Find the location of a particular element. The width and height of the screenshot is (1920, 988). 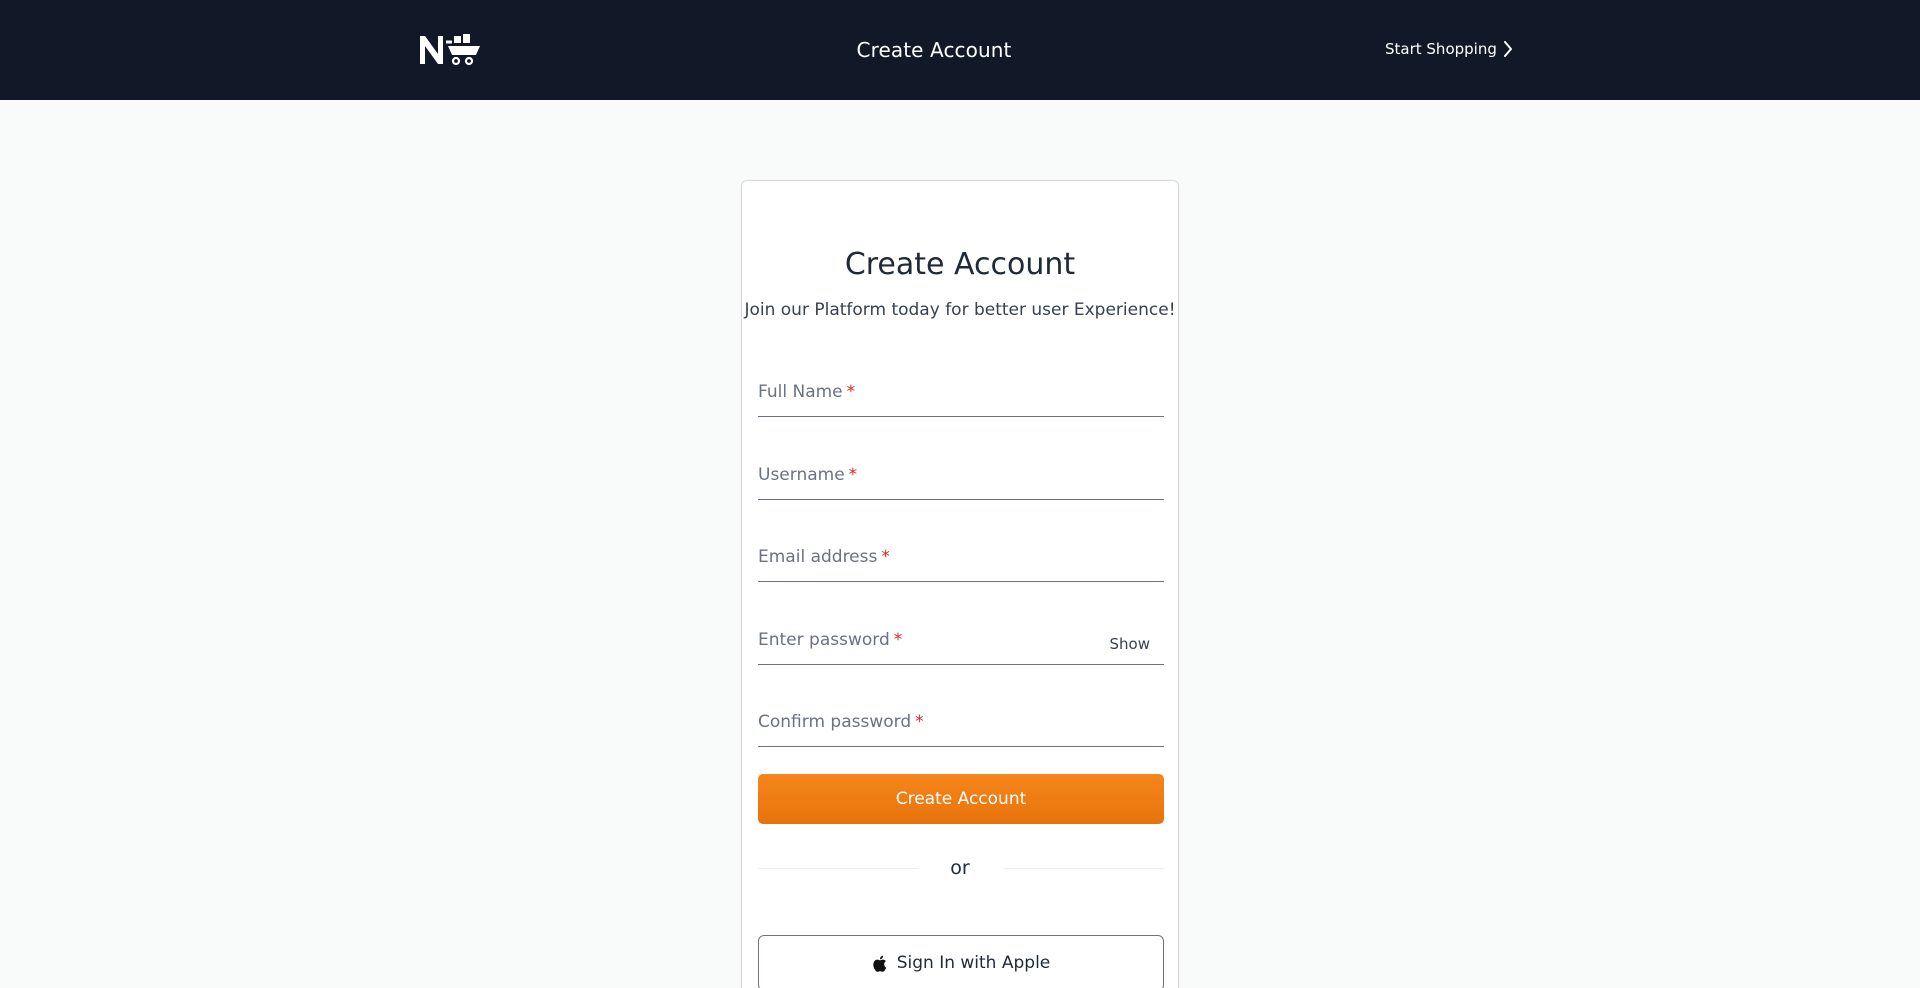

email-label: Email address * is located at coordinates (824, 557).